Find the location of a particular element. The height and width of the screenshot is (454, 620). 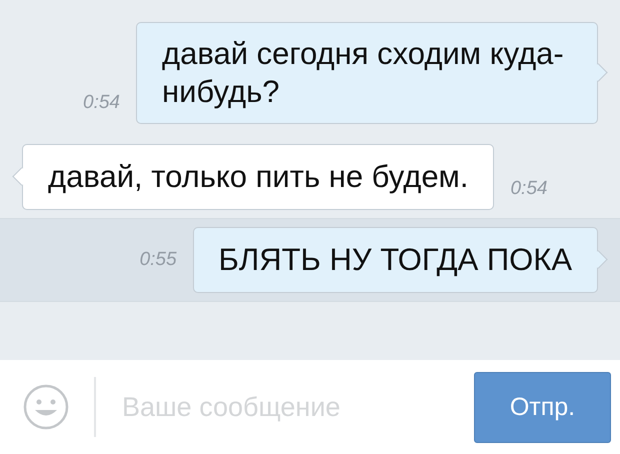

message-time: 0:55 is located at coordinates (158, 260).